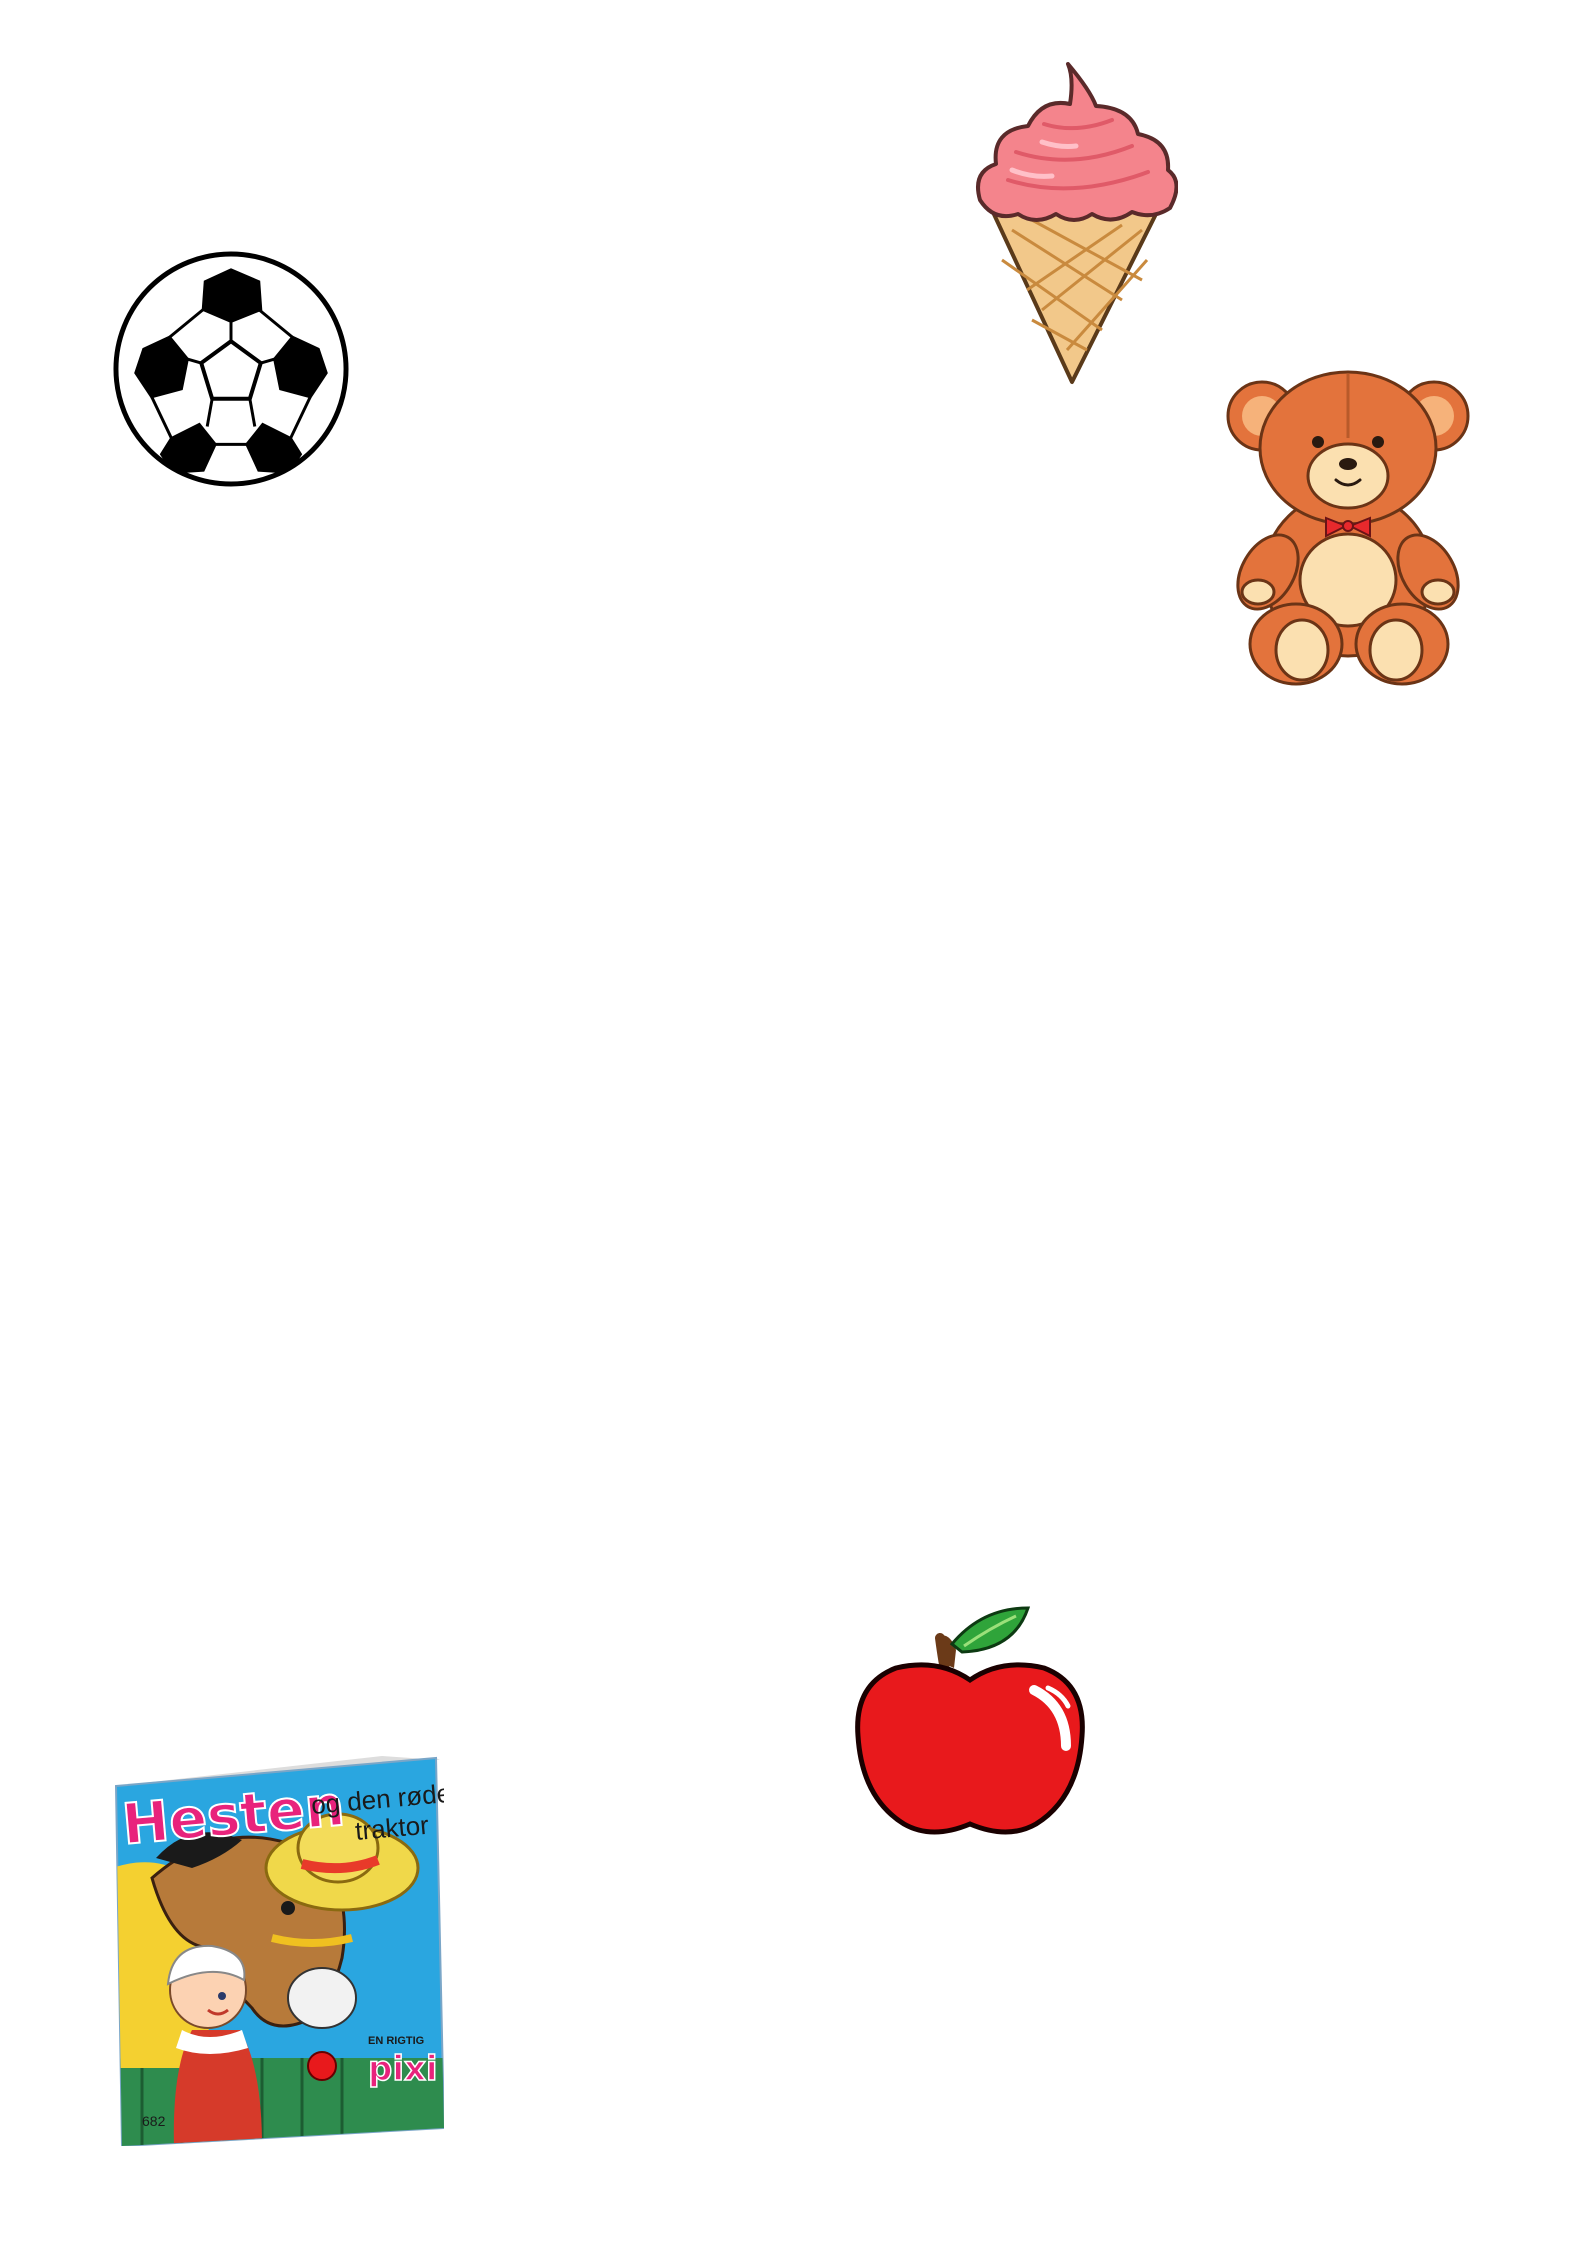 Image resolution: width=1588 pixels, height=2246 pixels. Describe the element at coordinates (1077, 223) in the screenshot. I see `ice-cream-icon` at that location.